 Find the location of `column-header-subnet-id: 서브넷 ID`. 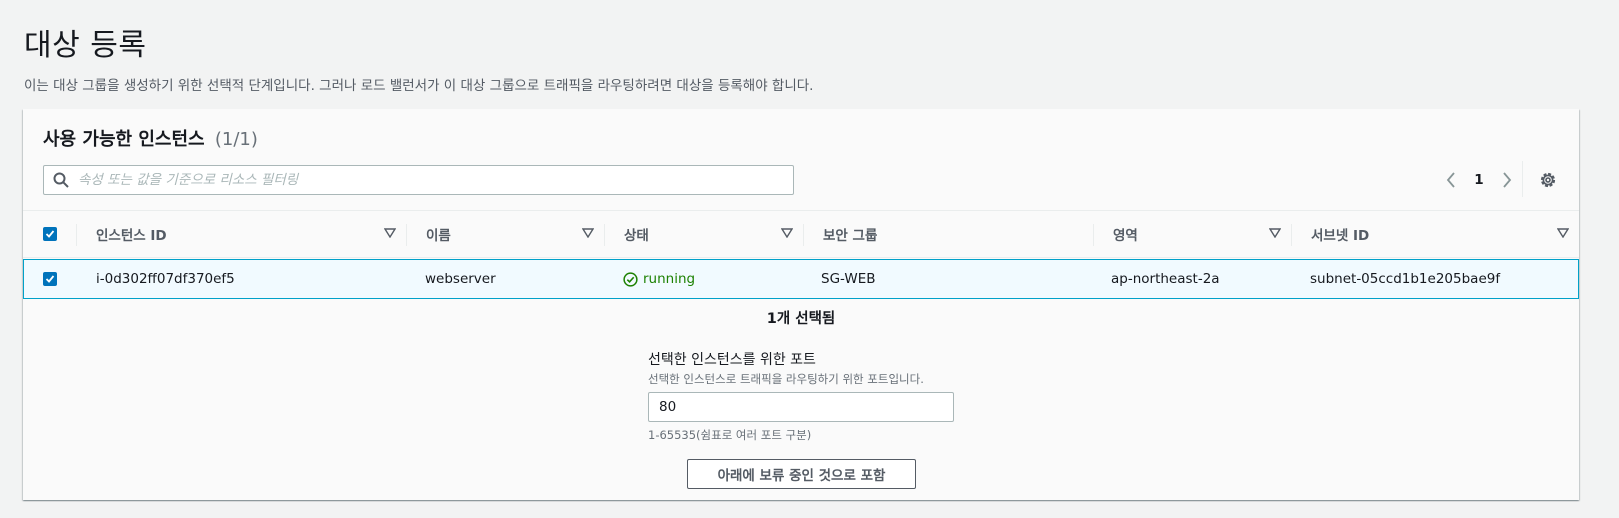

column-header-subnet-id: 서브넷 ID is located at coordinates (1435, 234).